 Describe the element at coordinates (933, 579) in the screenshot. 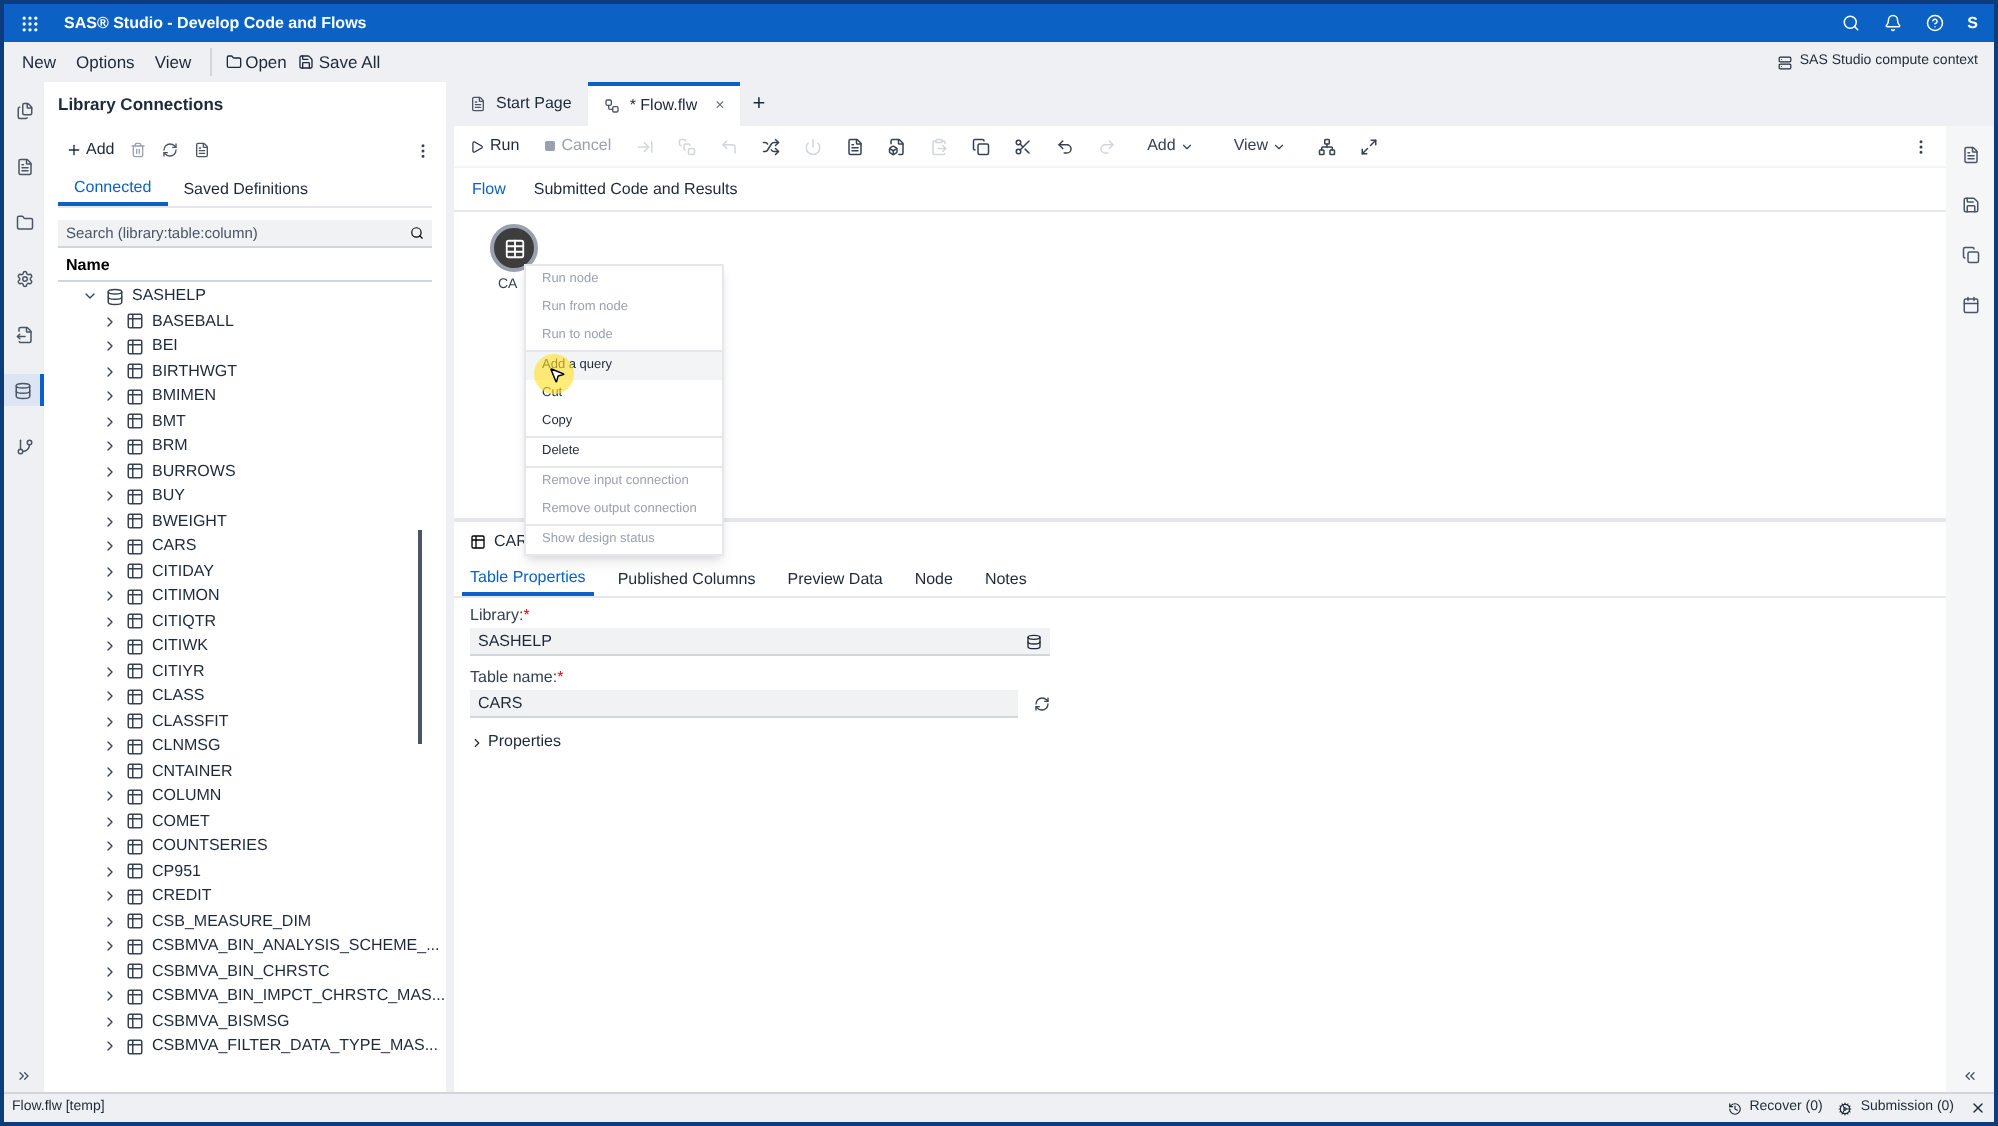

I see `properties-tab: Node` at that location.